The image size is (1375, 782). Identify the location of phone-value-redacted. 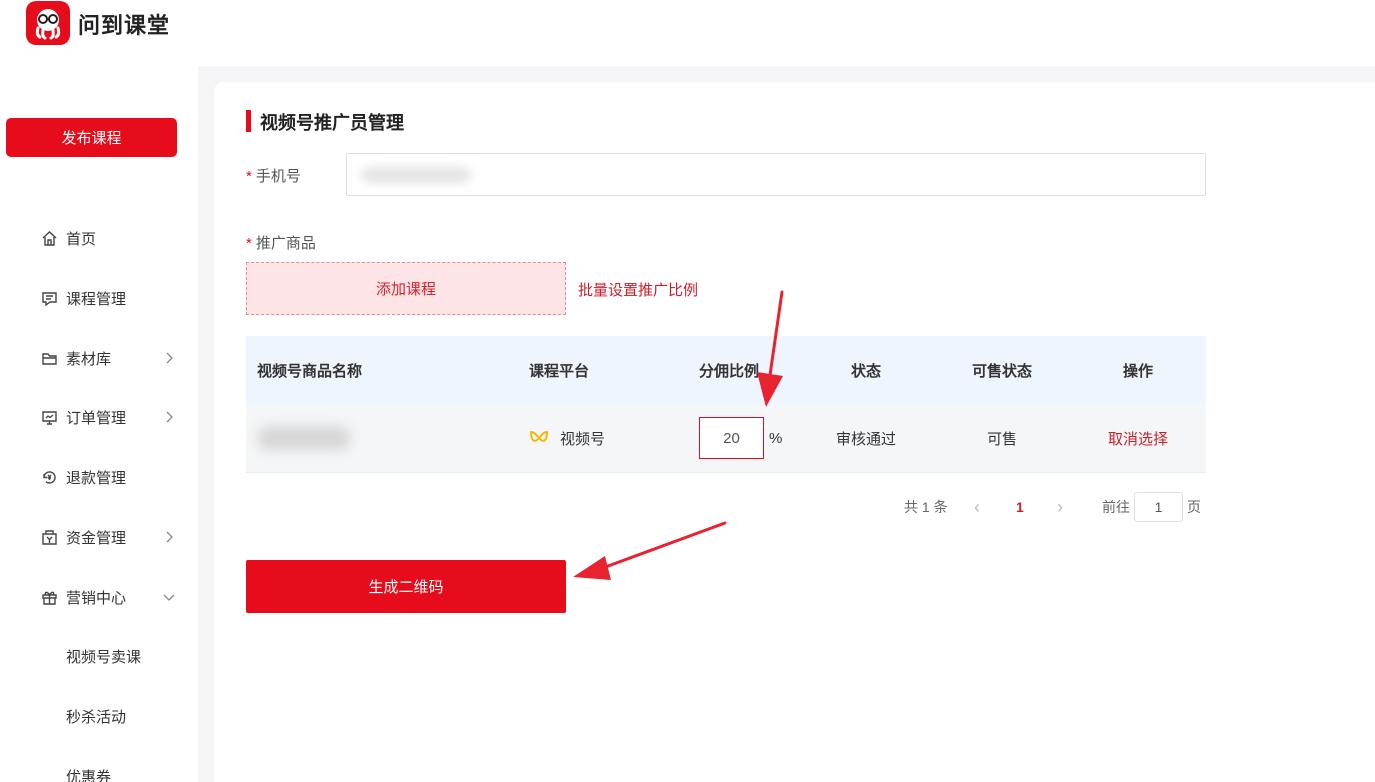
(416, 175).